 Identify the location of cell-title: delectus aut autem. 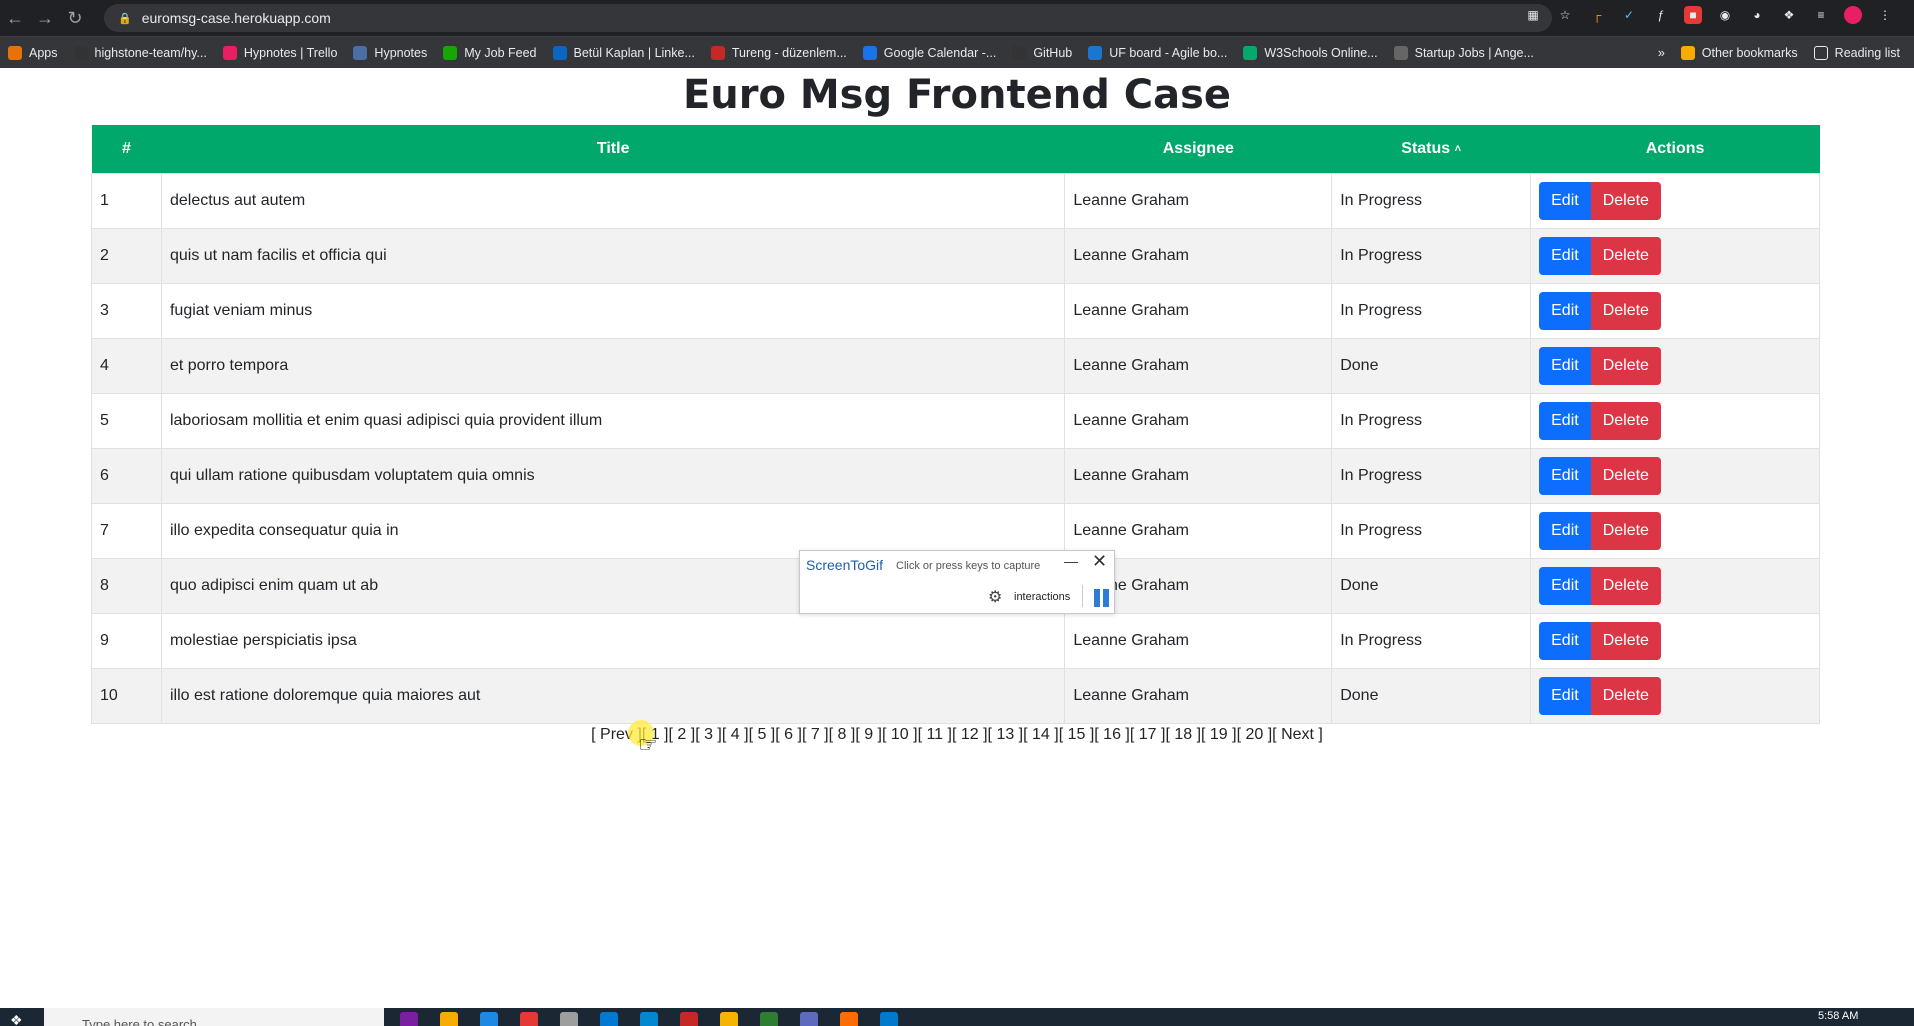
(612, 200).